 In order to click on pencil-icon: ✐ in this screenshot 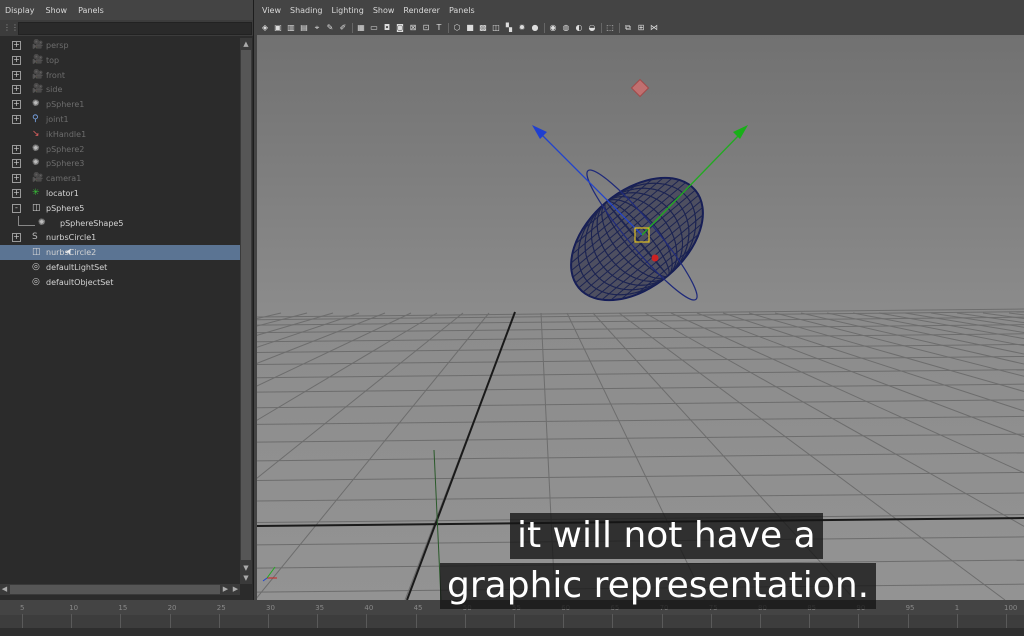, I will do `click(343, 27)`.